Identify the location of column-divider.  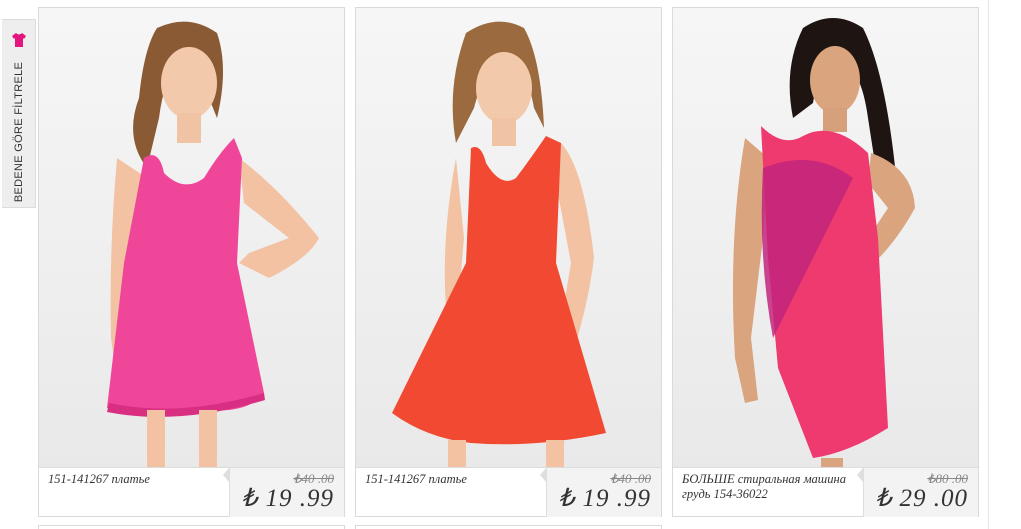
(988, 264).